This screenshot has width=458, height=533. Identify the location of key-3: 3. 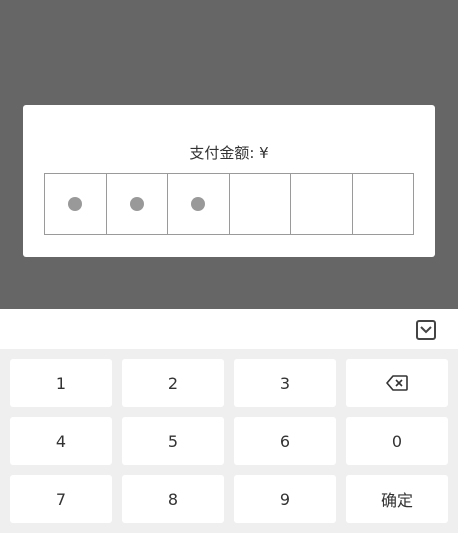
(285, 383).